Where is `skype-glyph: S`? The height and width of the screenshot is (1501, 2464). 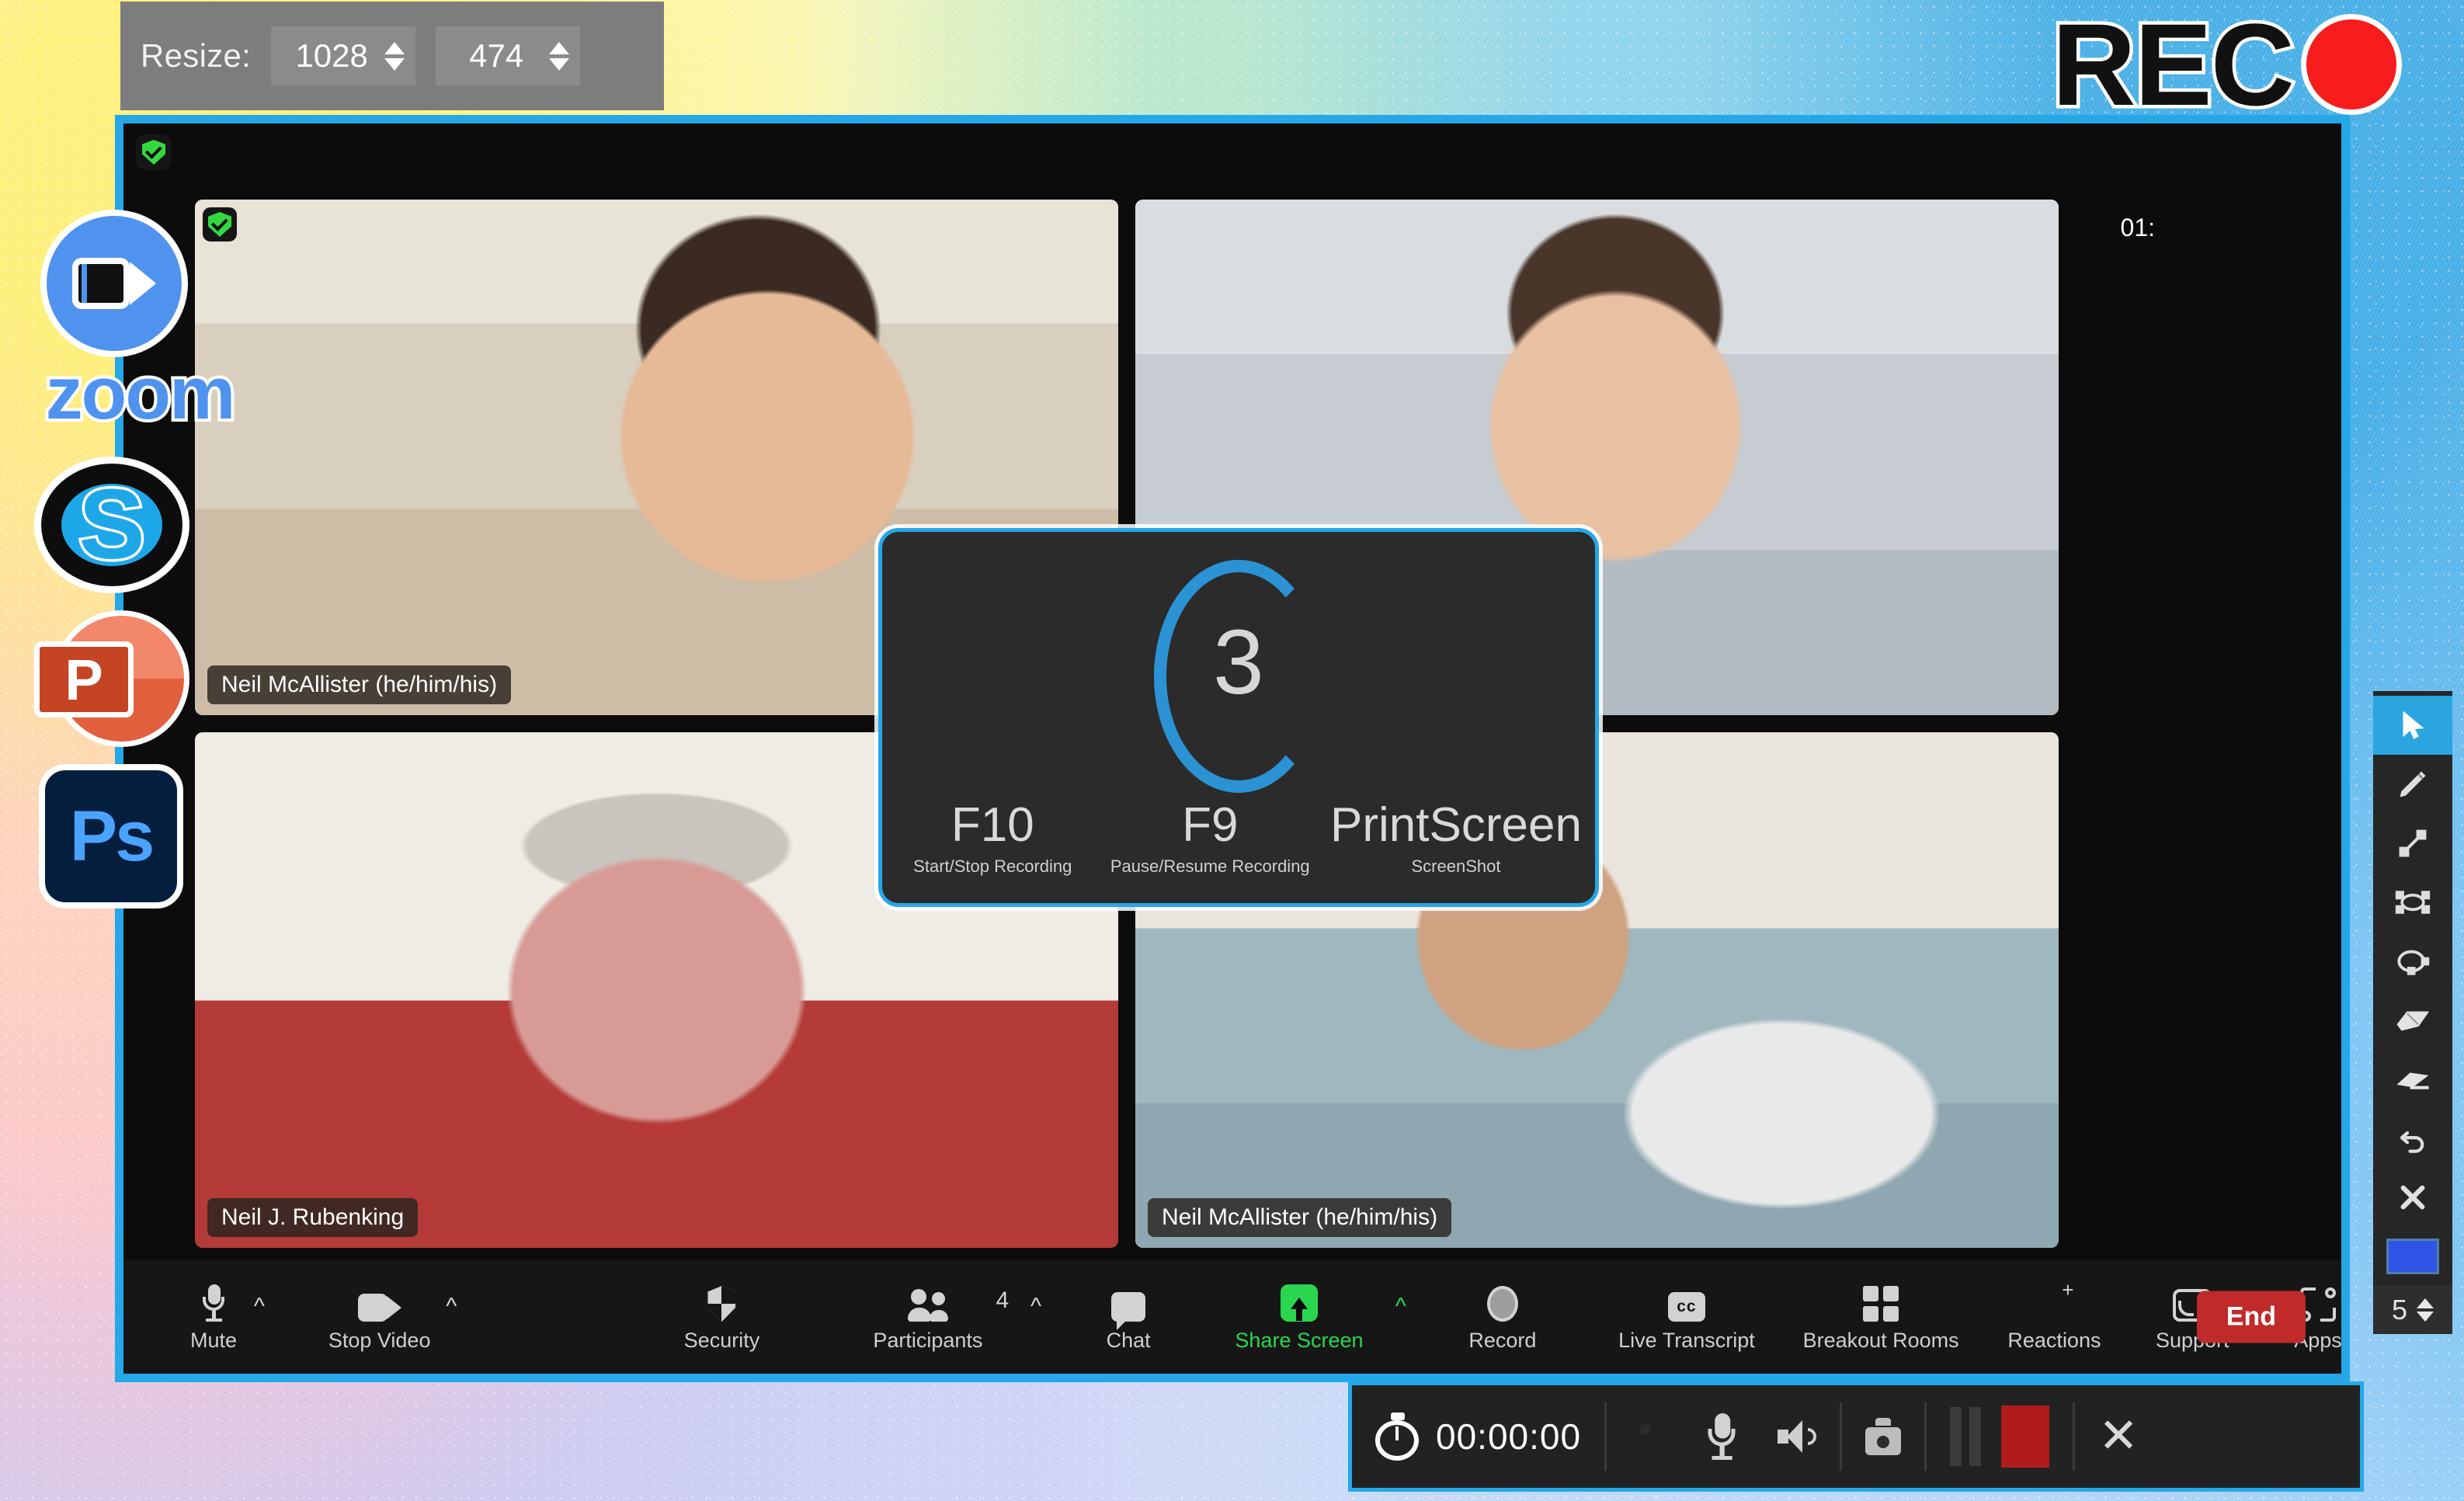 skype-glyph: S is located at coordinates (112, 525).